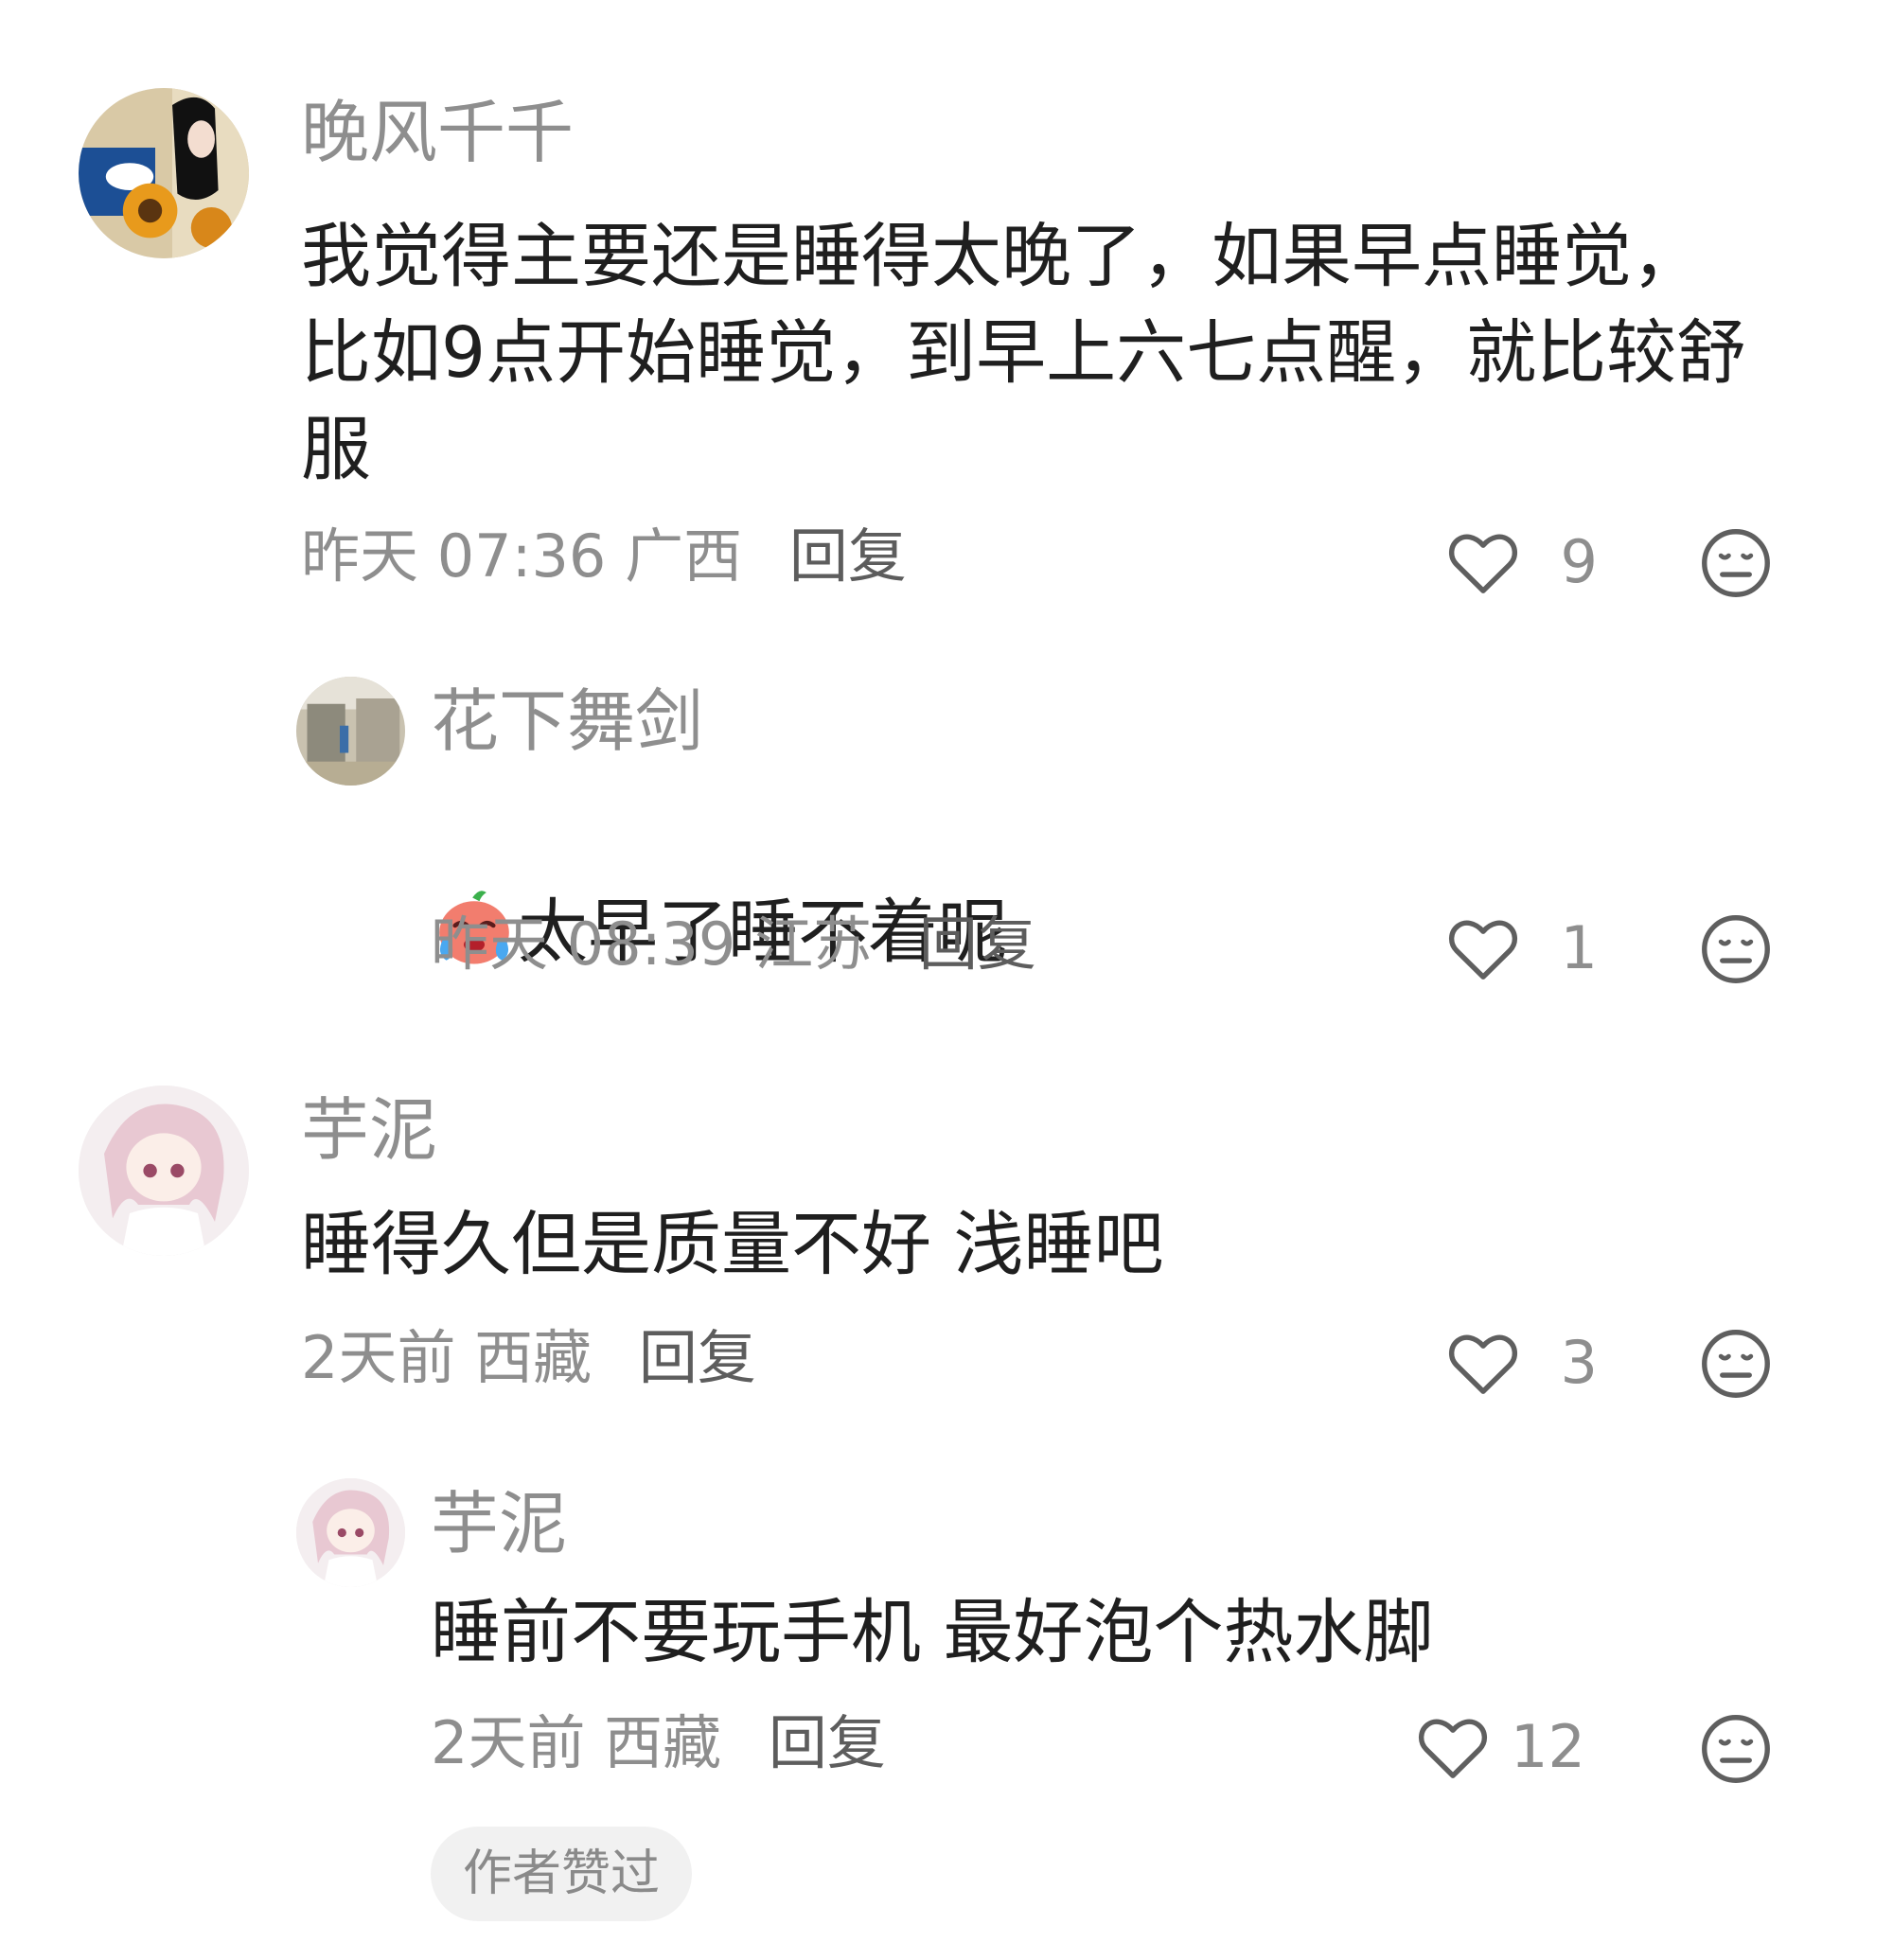 The image size is (1893, 1960). I want to click on like-count: 9, so click(1579, 561).